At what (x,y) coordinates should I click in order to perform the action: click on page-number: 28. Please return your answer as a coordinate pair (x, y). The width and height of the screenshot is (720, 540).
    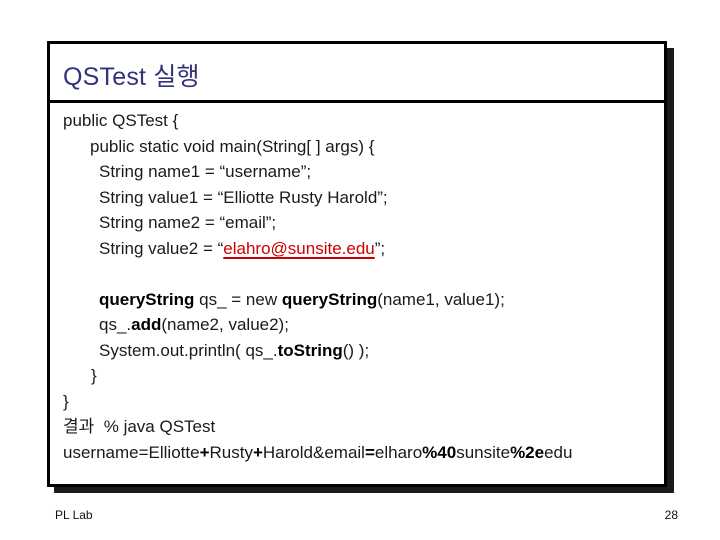
    Looking at the image, I should click on (671, 515).